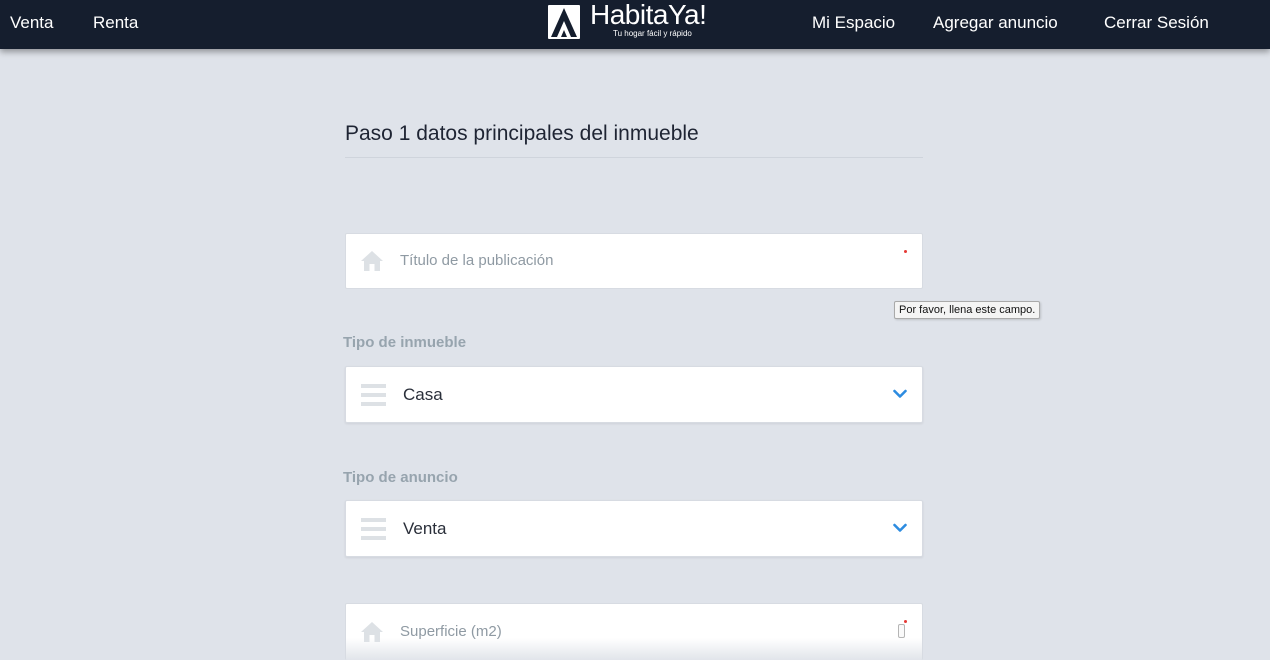 This screenshot has width=1270, height=660. I want to click on title-divider, so click(634, 157).